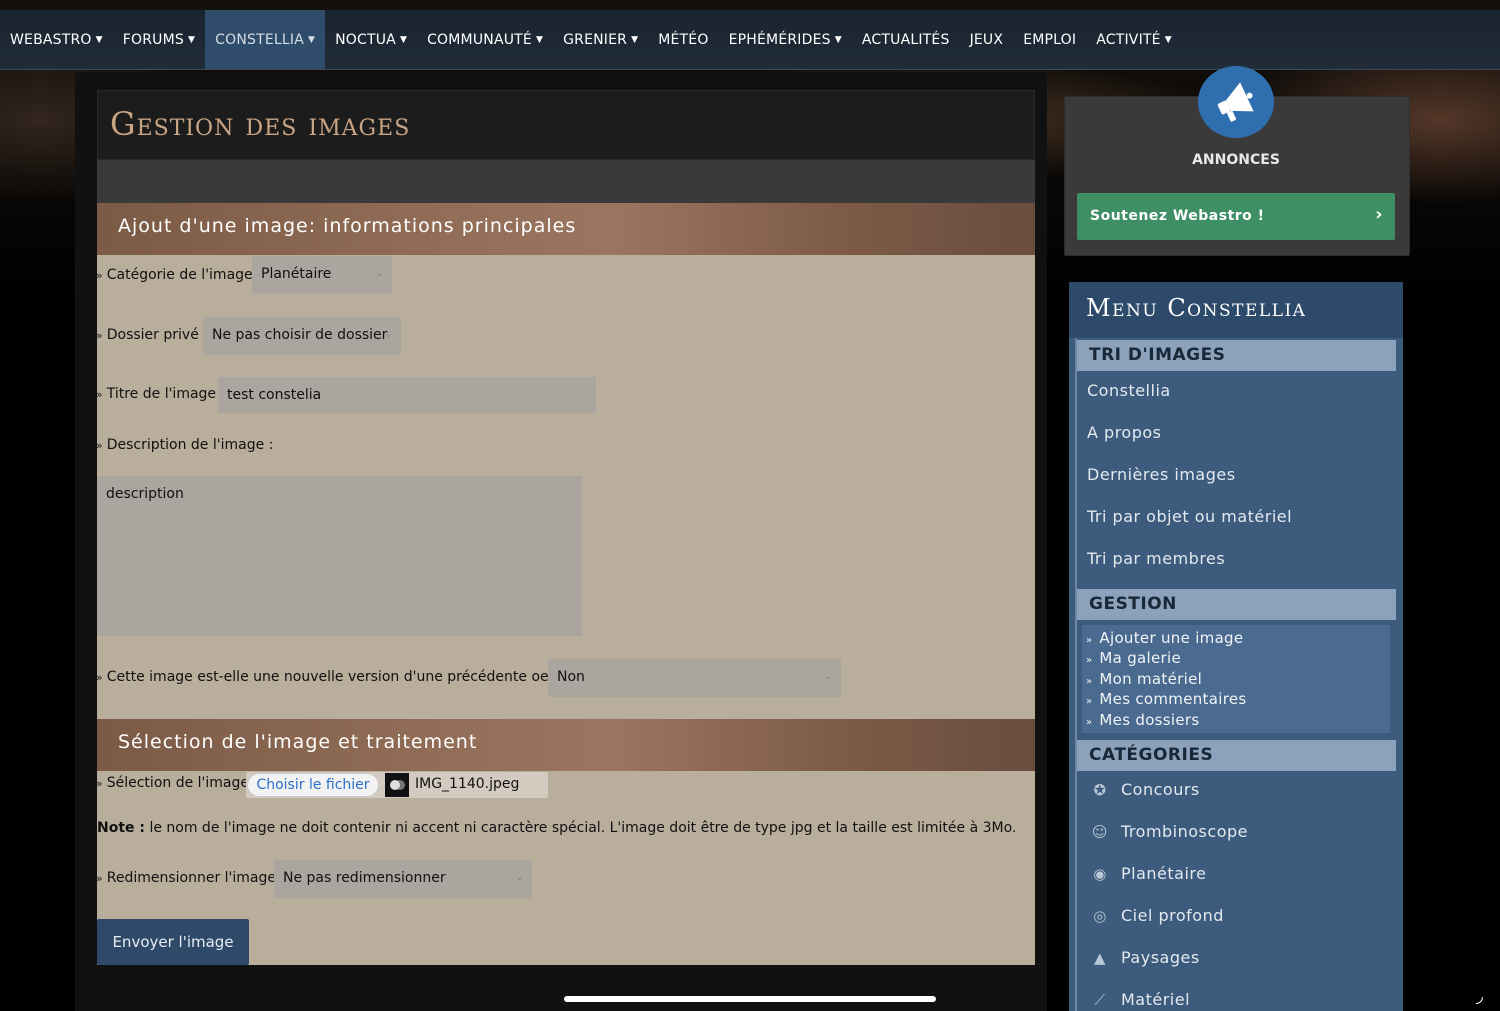 The image size is (1500, 1011). I want to click on gestion-link-galerie: » Ma galerie, so click(1133, 658).